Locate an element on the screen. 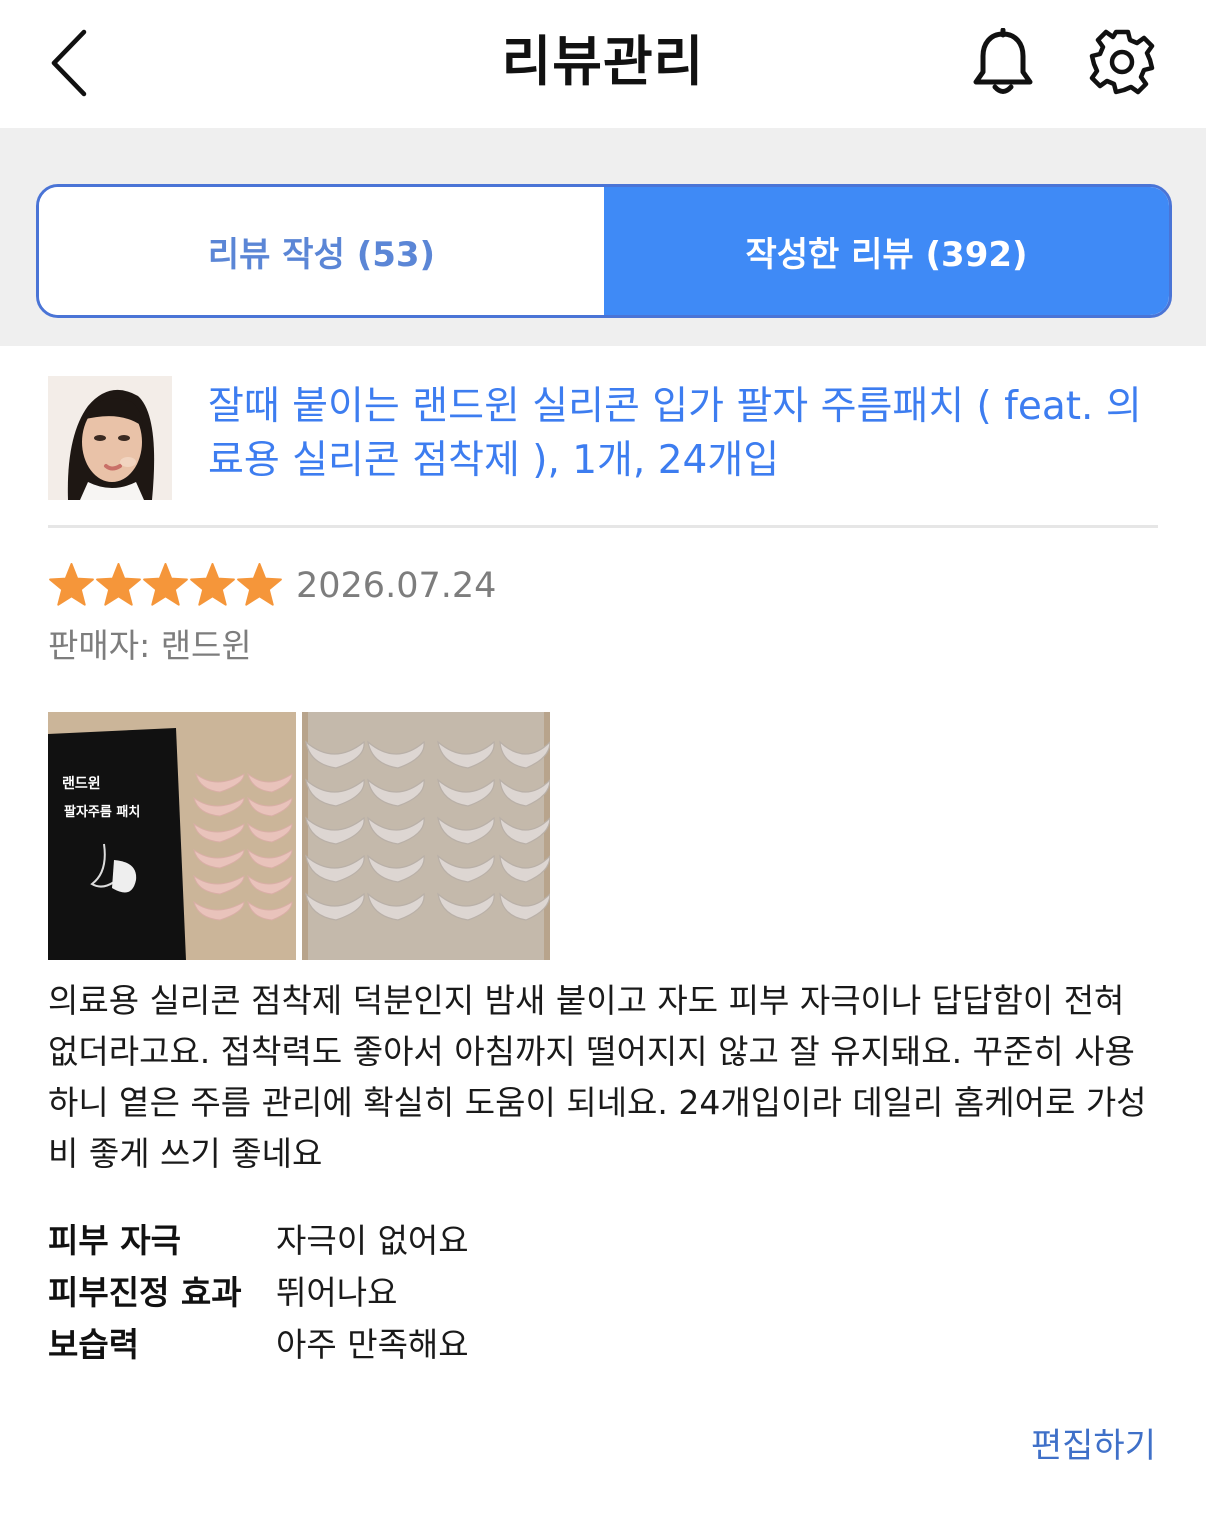 This screenshot has width=1206, height=1518. star-rating is located at coordinates (165, 586).